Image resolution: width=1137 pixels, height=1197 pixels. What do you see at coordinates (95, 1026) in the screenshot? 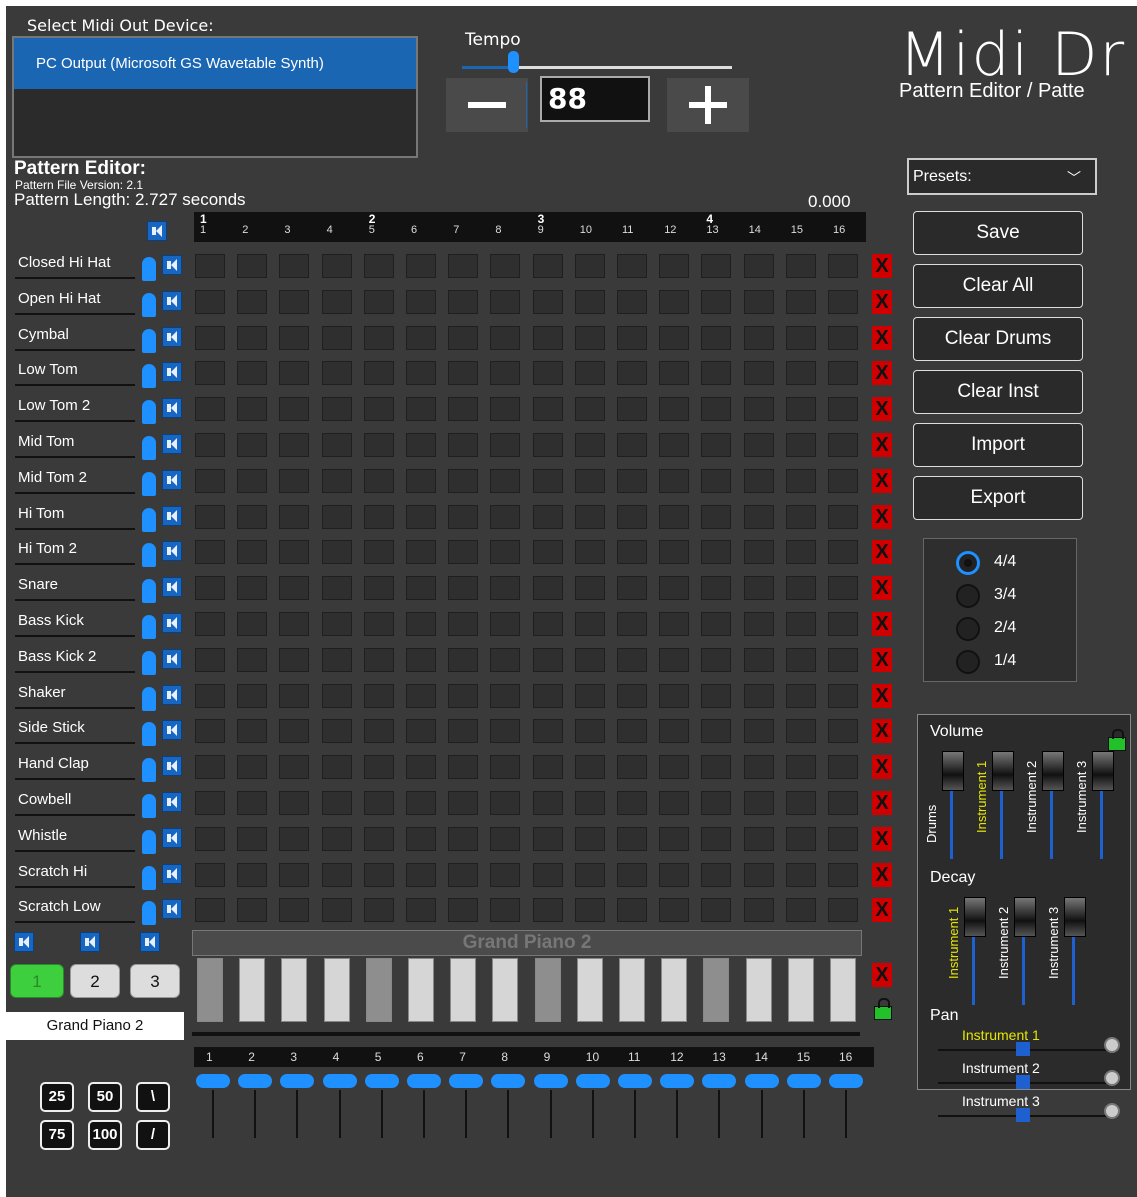
I see `instrument-selected-label: Grand Piano 2` at bounding box center [95, 1026].